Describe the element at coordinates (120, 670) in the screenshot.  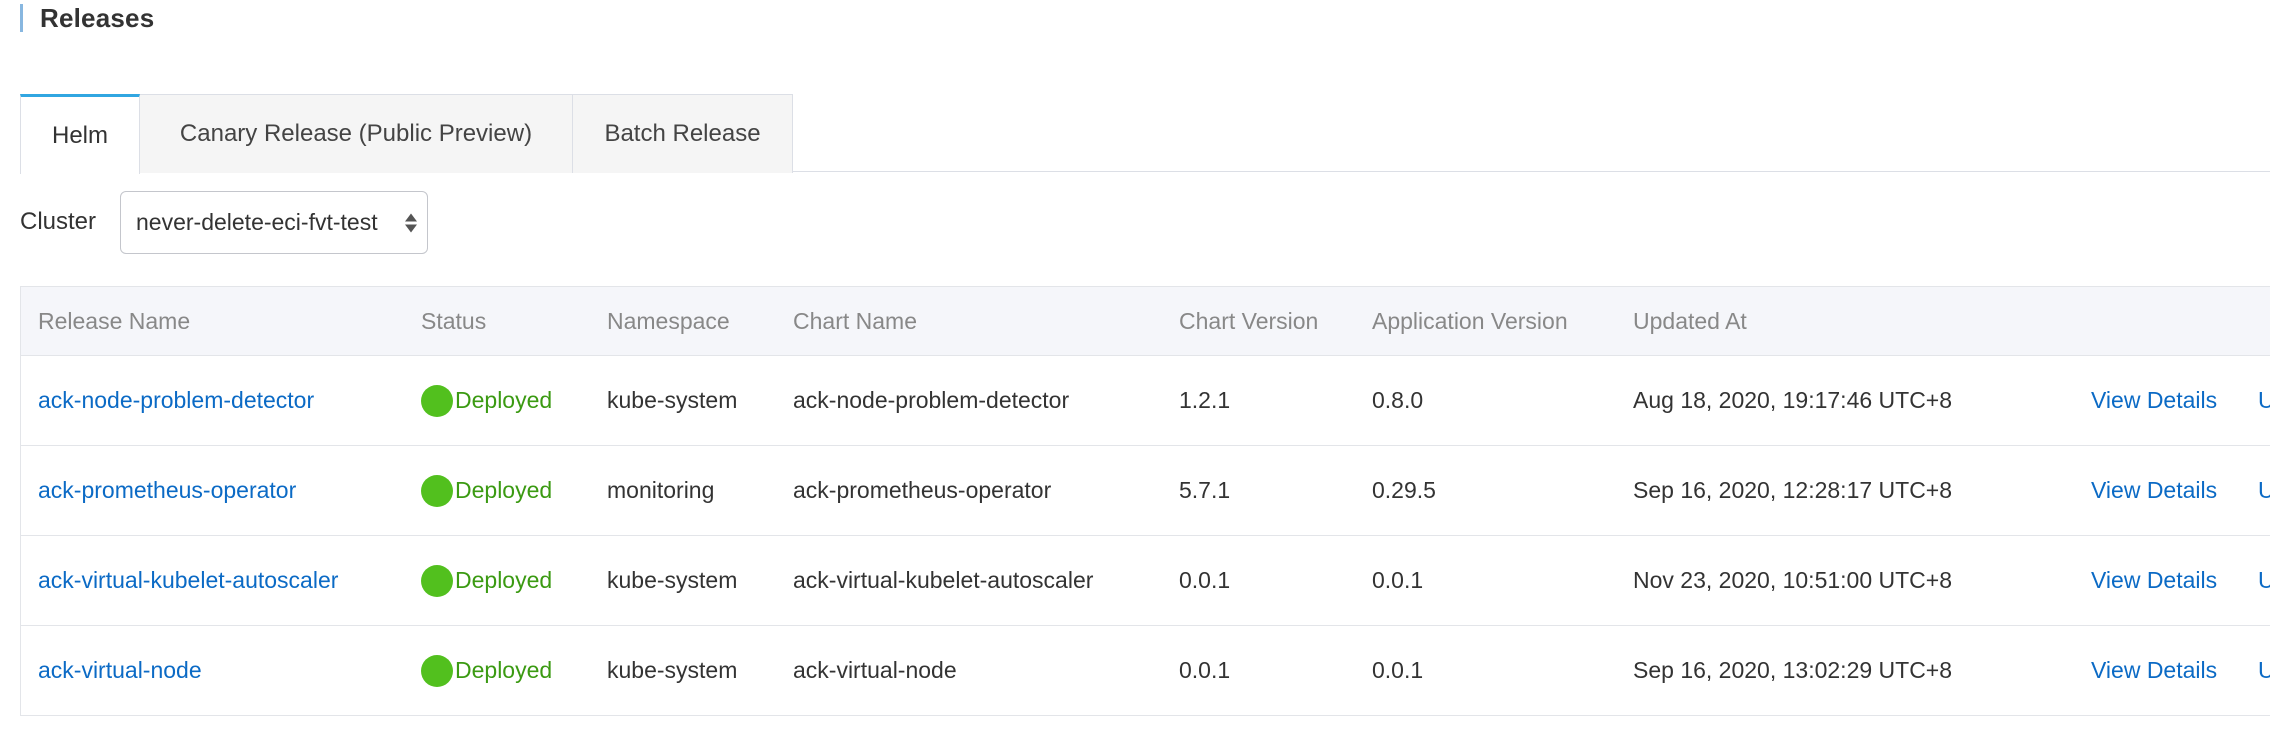
I see `release-name-link: ack-virtual-node` at that location.